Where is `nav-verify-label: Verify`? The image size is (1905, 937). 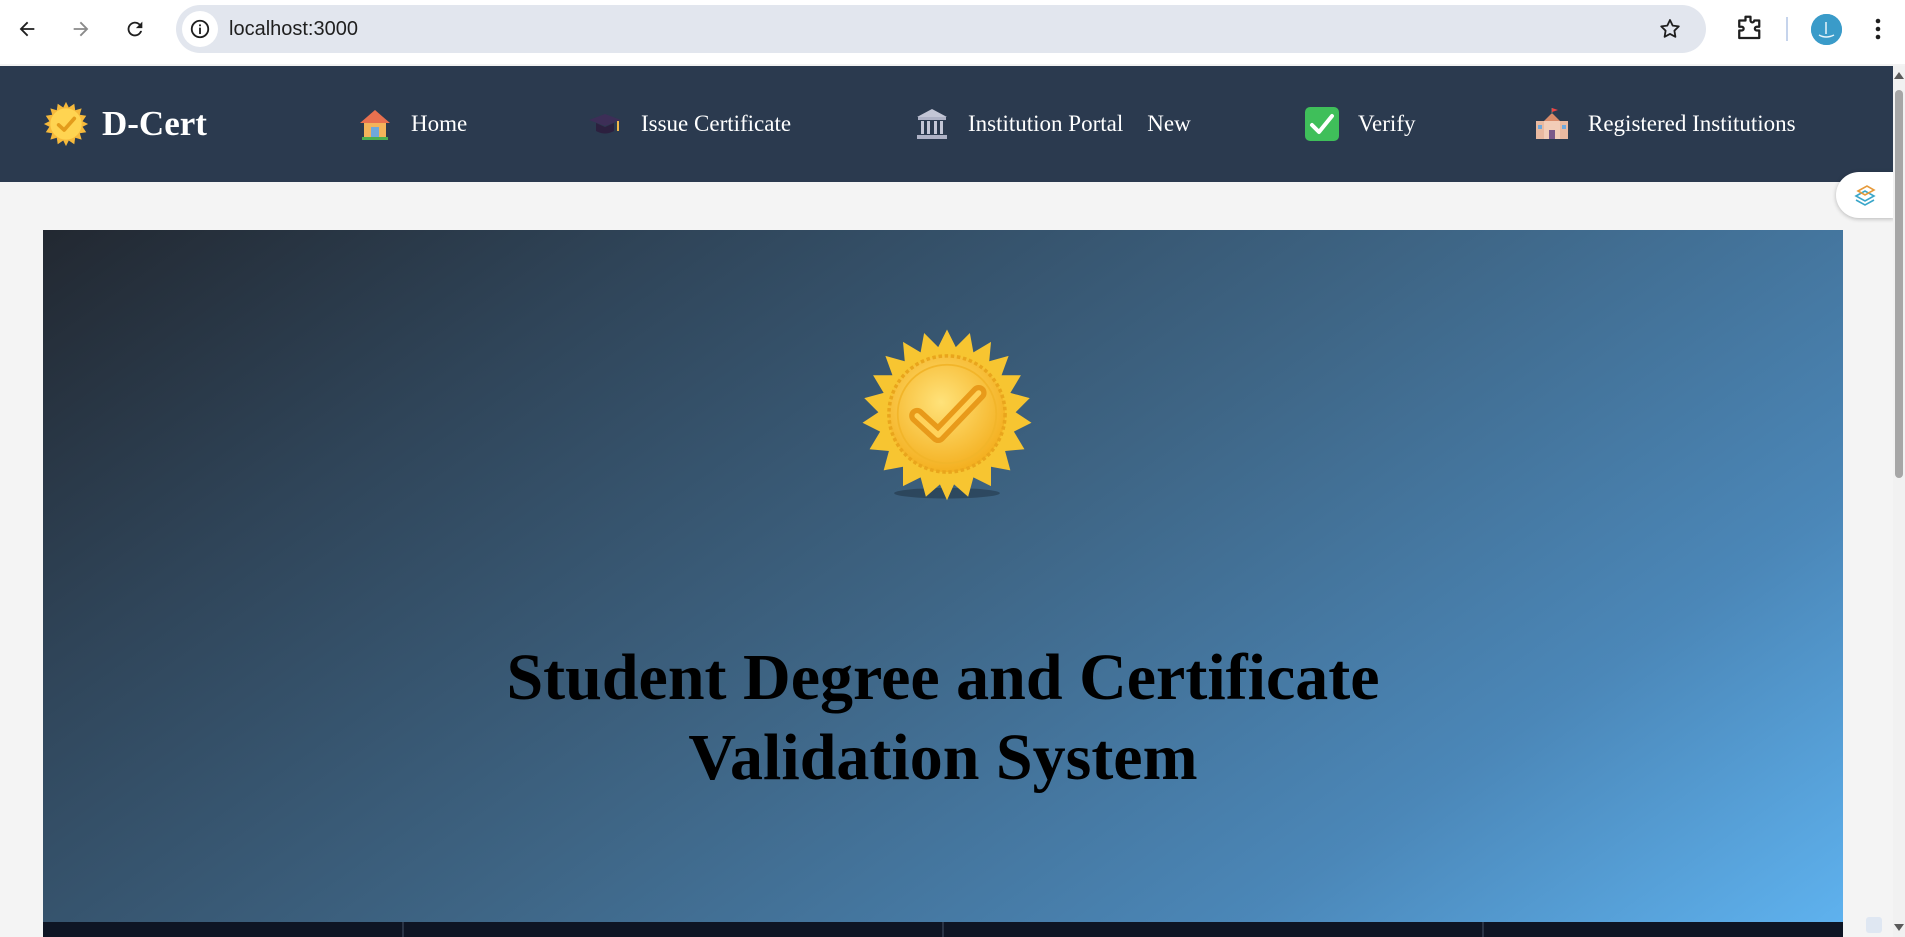 nav-verify-label: Verify is located at coordinates (1387, 123).